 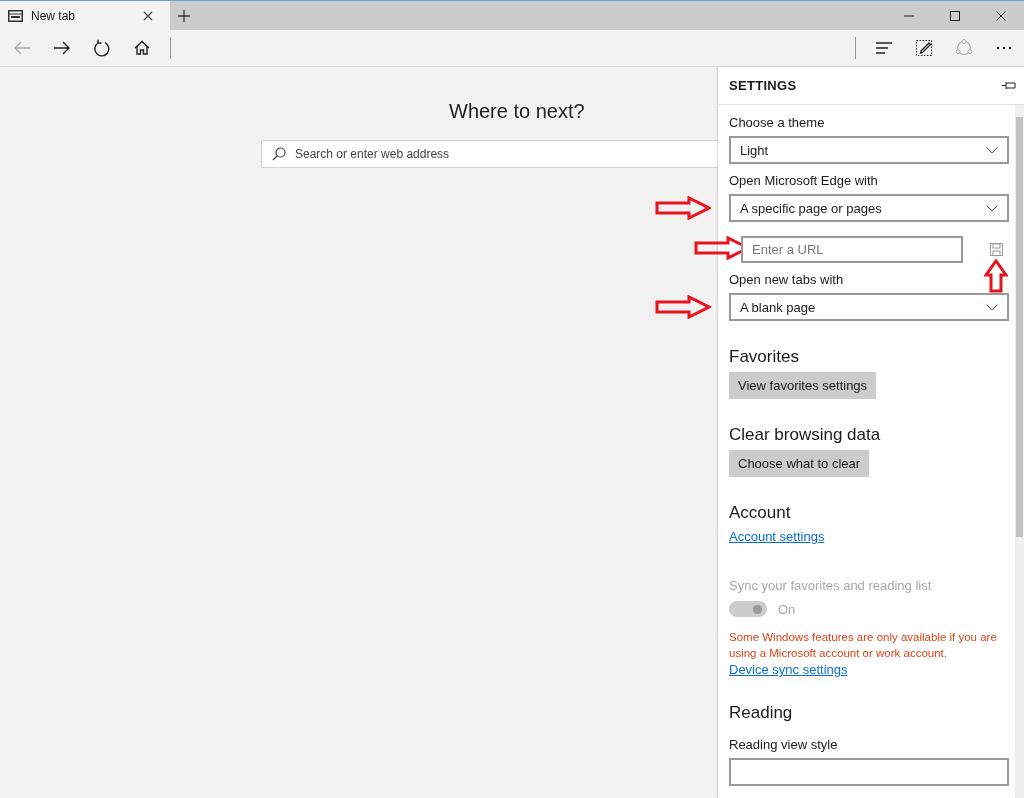 I want to click on share-icon, so click(x=964, y=48).